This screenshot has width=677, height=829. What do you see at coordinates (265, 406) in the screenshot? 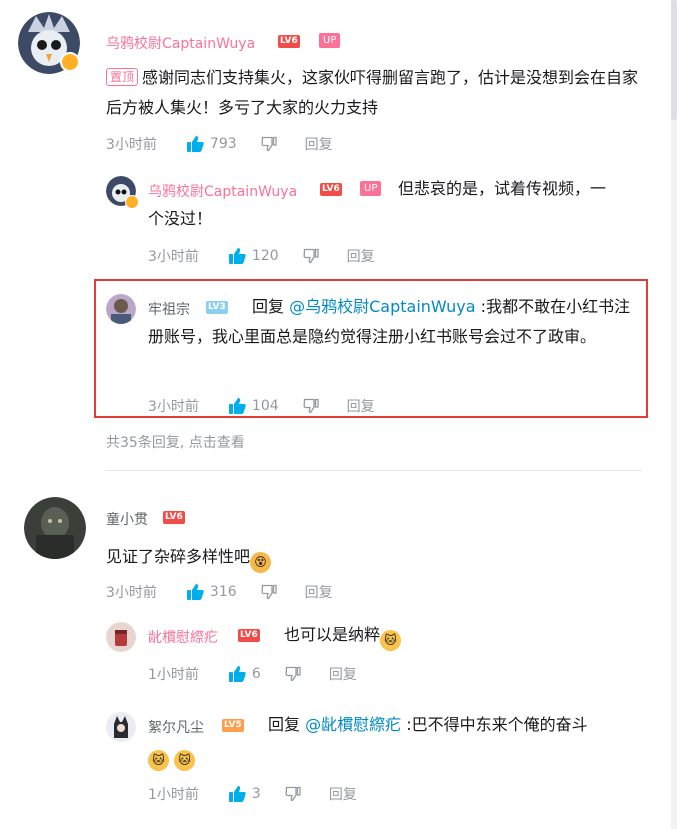
I see `like-count: 104` at bounding box center [265, 406].